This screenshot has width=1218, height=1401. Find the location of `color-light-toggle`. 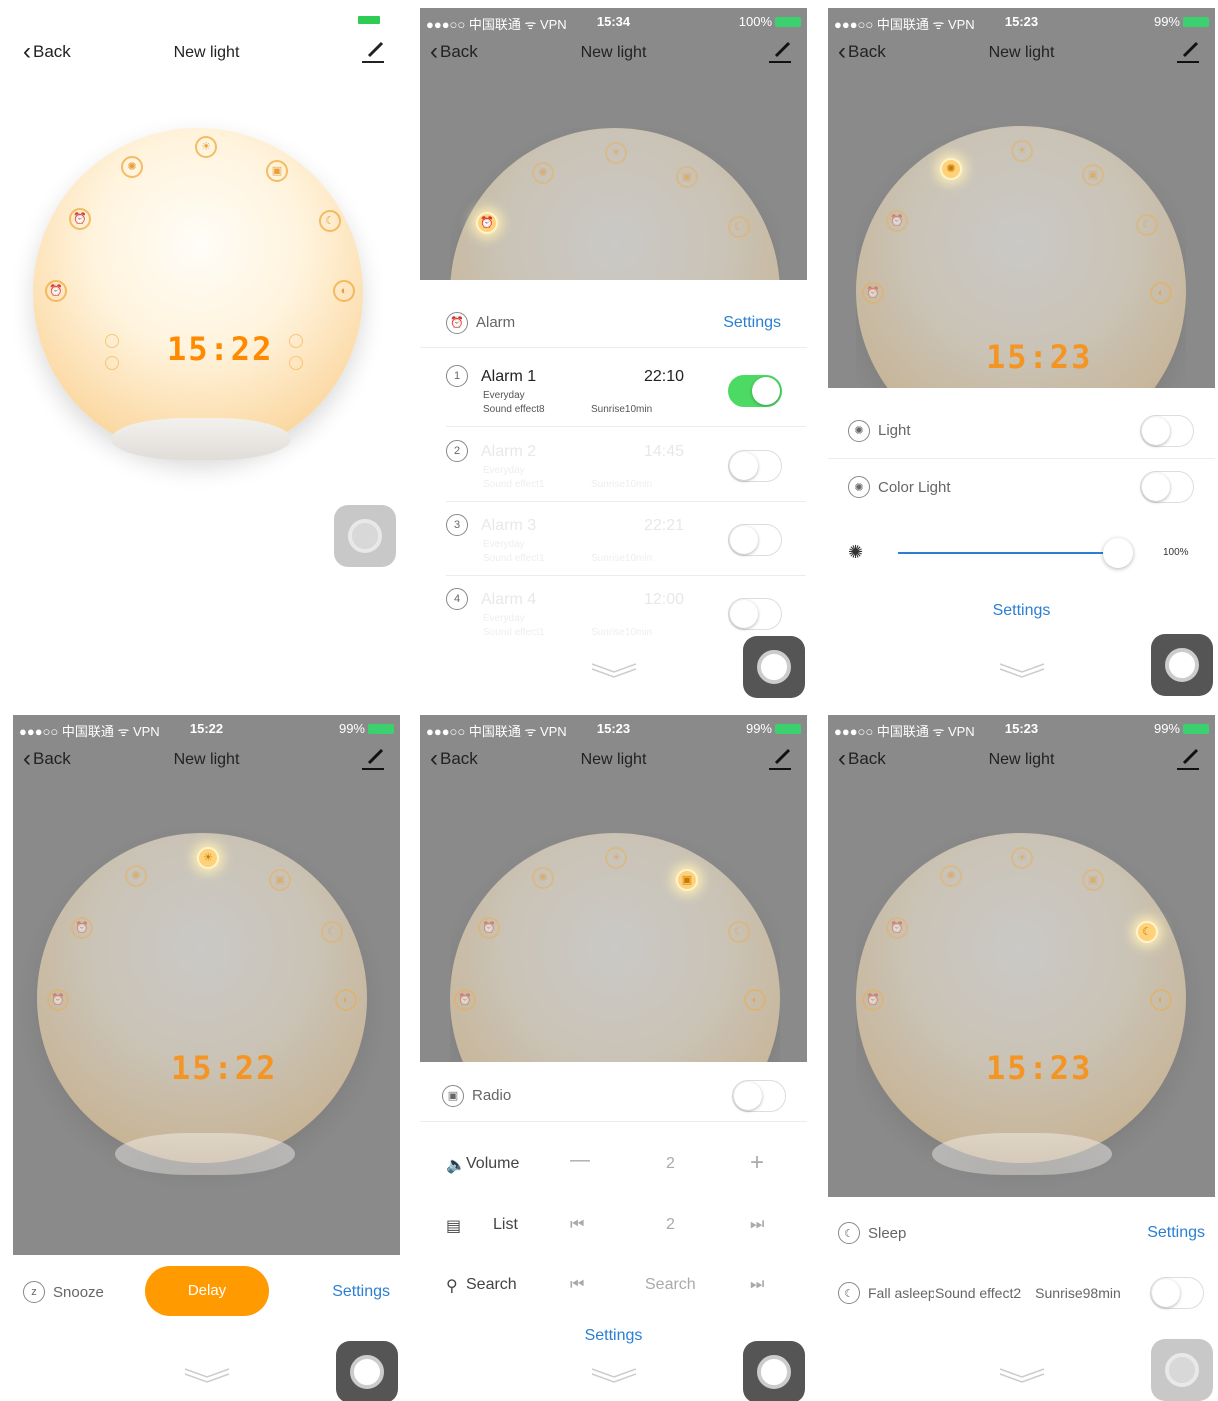

color-light-toggle is located at coordinates (1167, 487).